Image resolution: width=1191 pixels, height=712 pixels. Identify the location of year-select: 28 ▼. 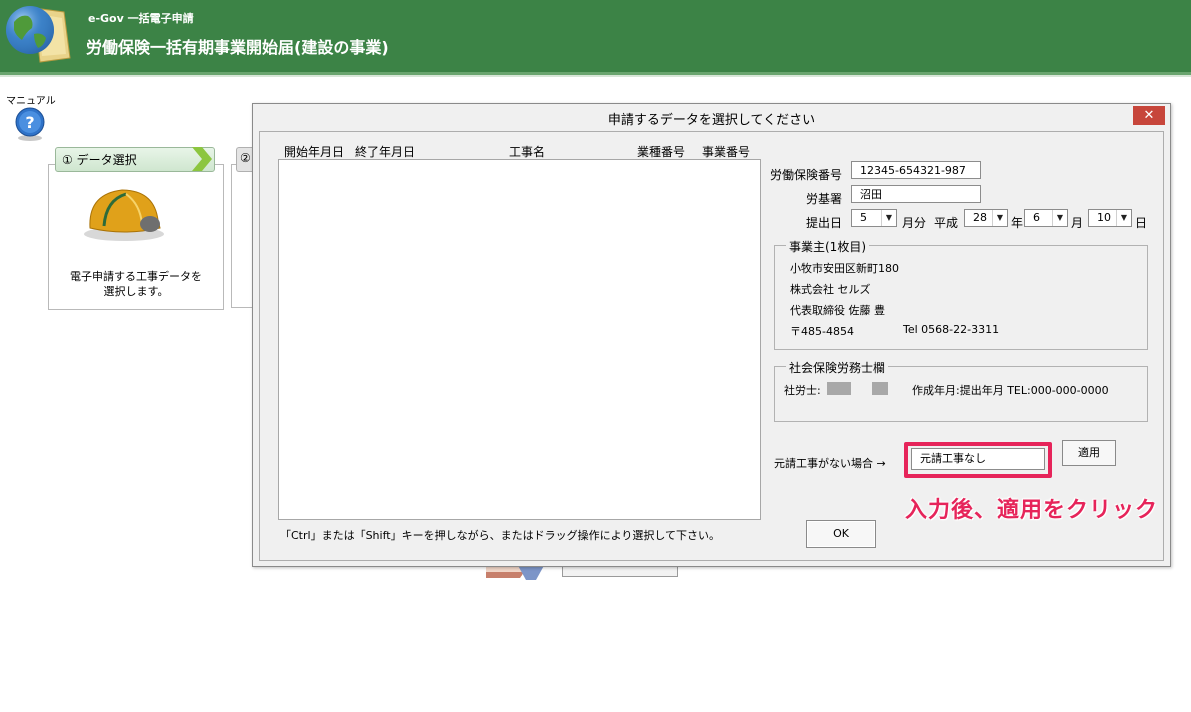
(986, 218).